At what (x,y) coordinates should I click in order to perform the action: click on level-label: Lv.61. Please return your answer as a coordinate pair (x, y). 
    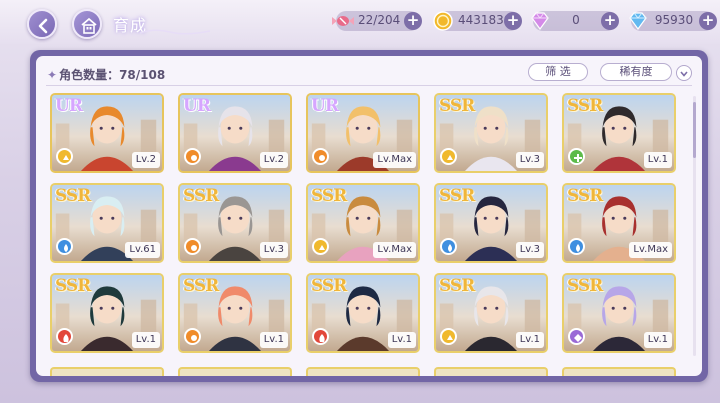
    Looking at the image, I should click on (142, 250).